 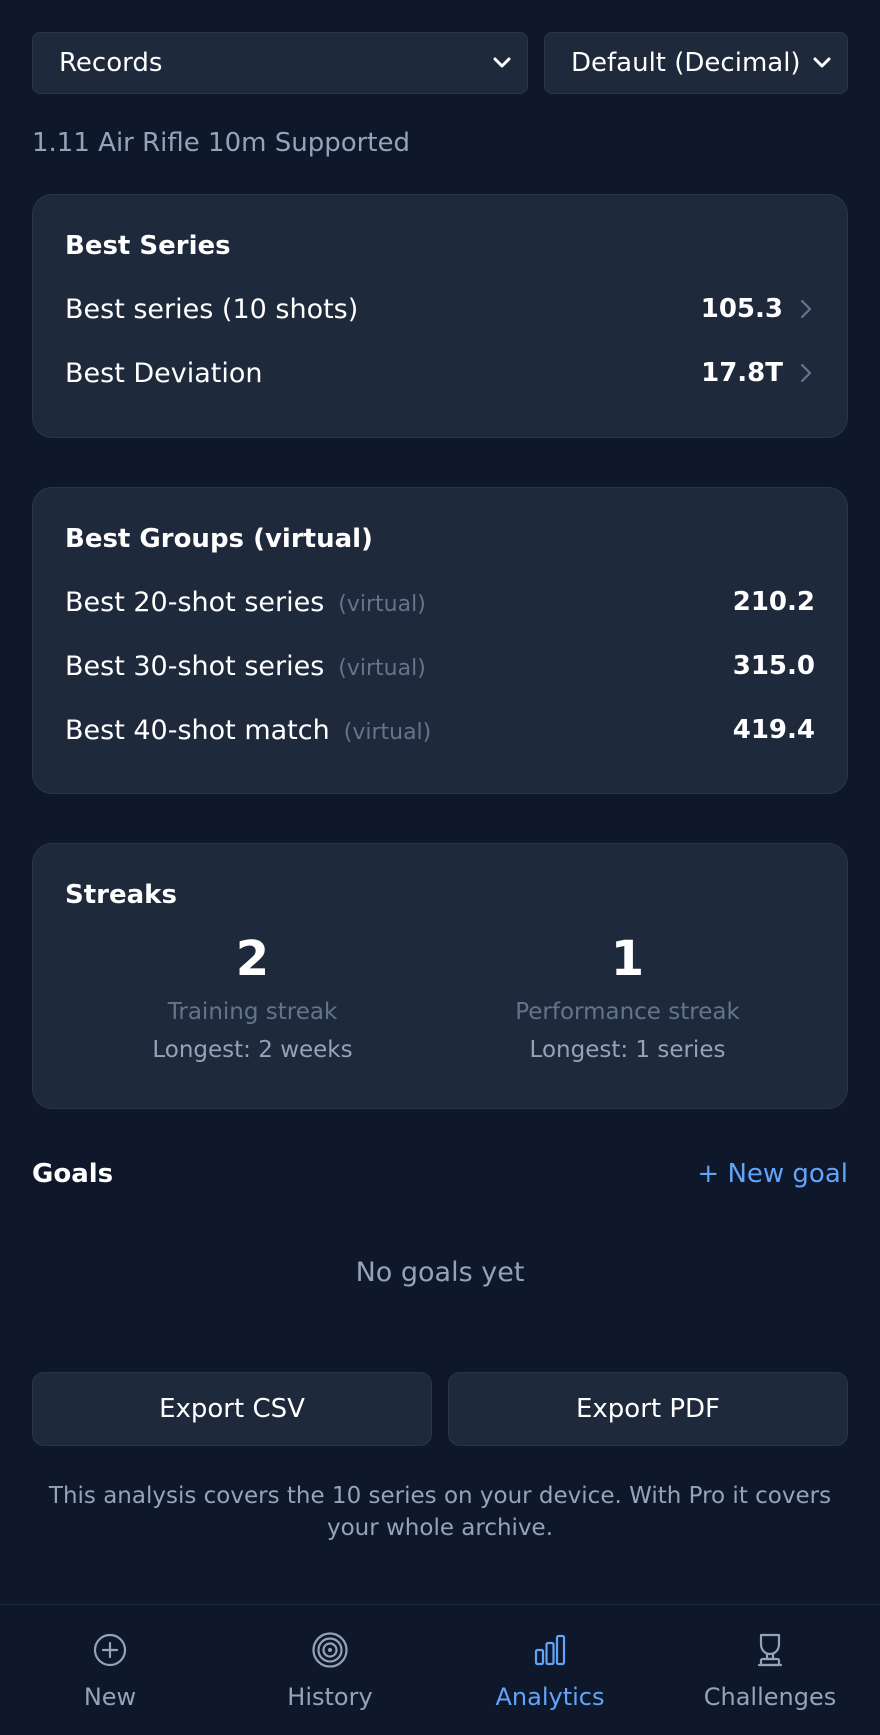 I want to click on selector-row: Records Default (Decimal), so click(x=440, y=63).